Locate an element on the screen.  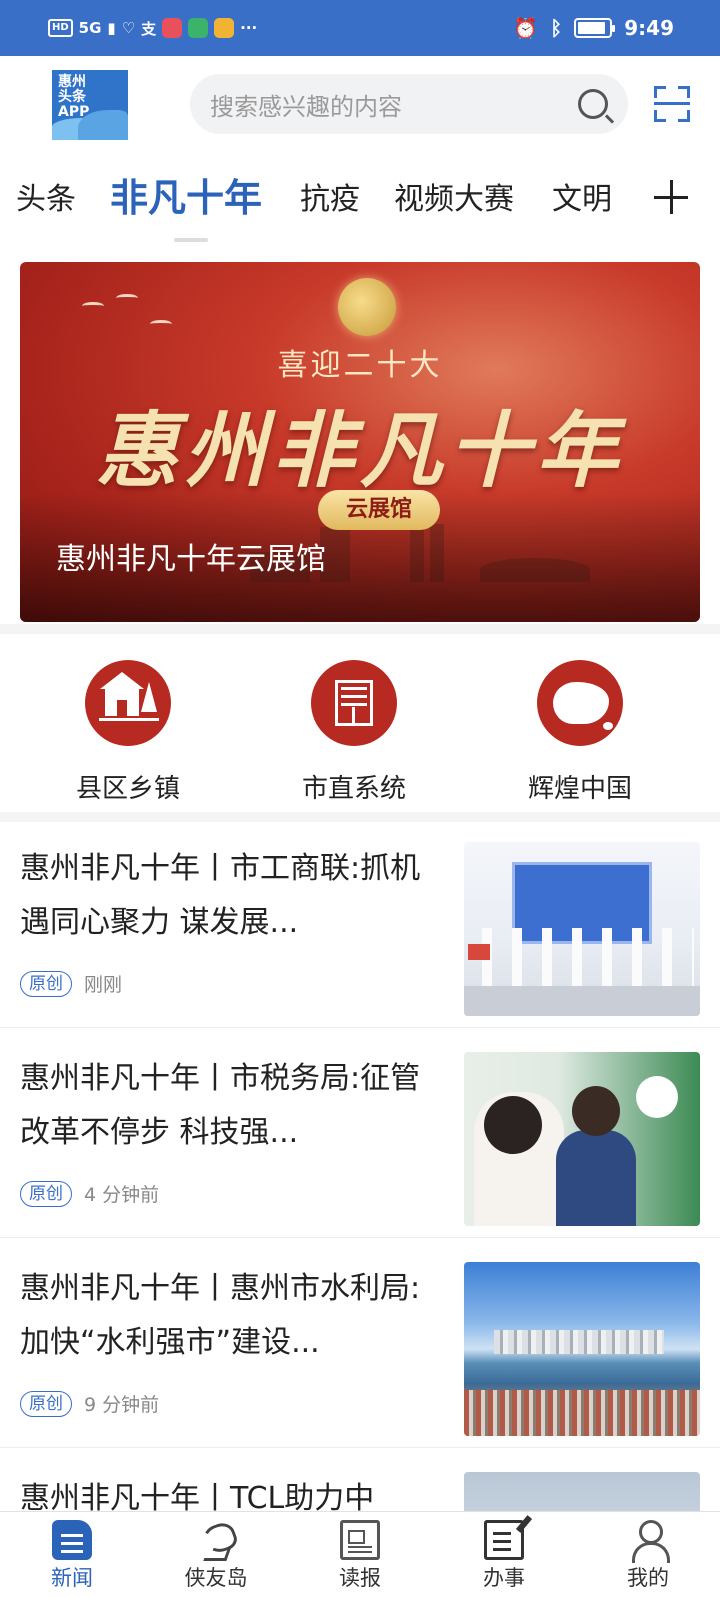
search-bar: 搜索感兴趣的内容 is located at coordinates (409, 104).